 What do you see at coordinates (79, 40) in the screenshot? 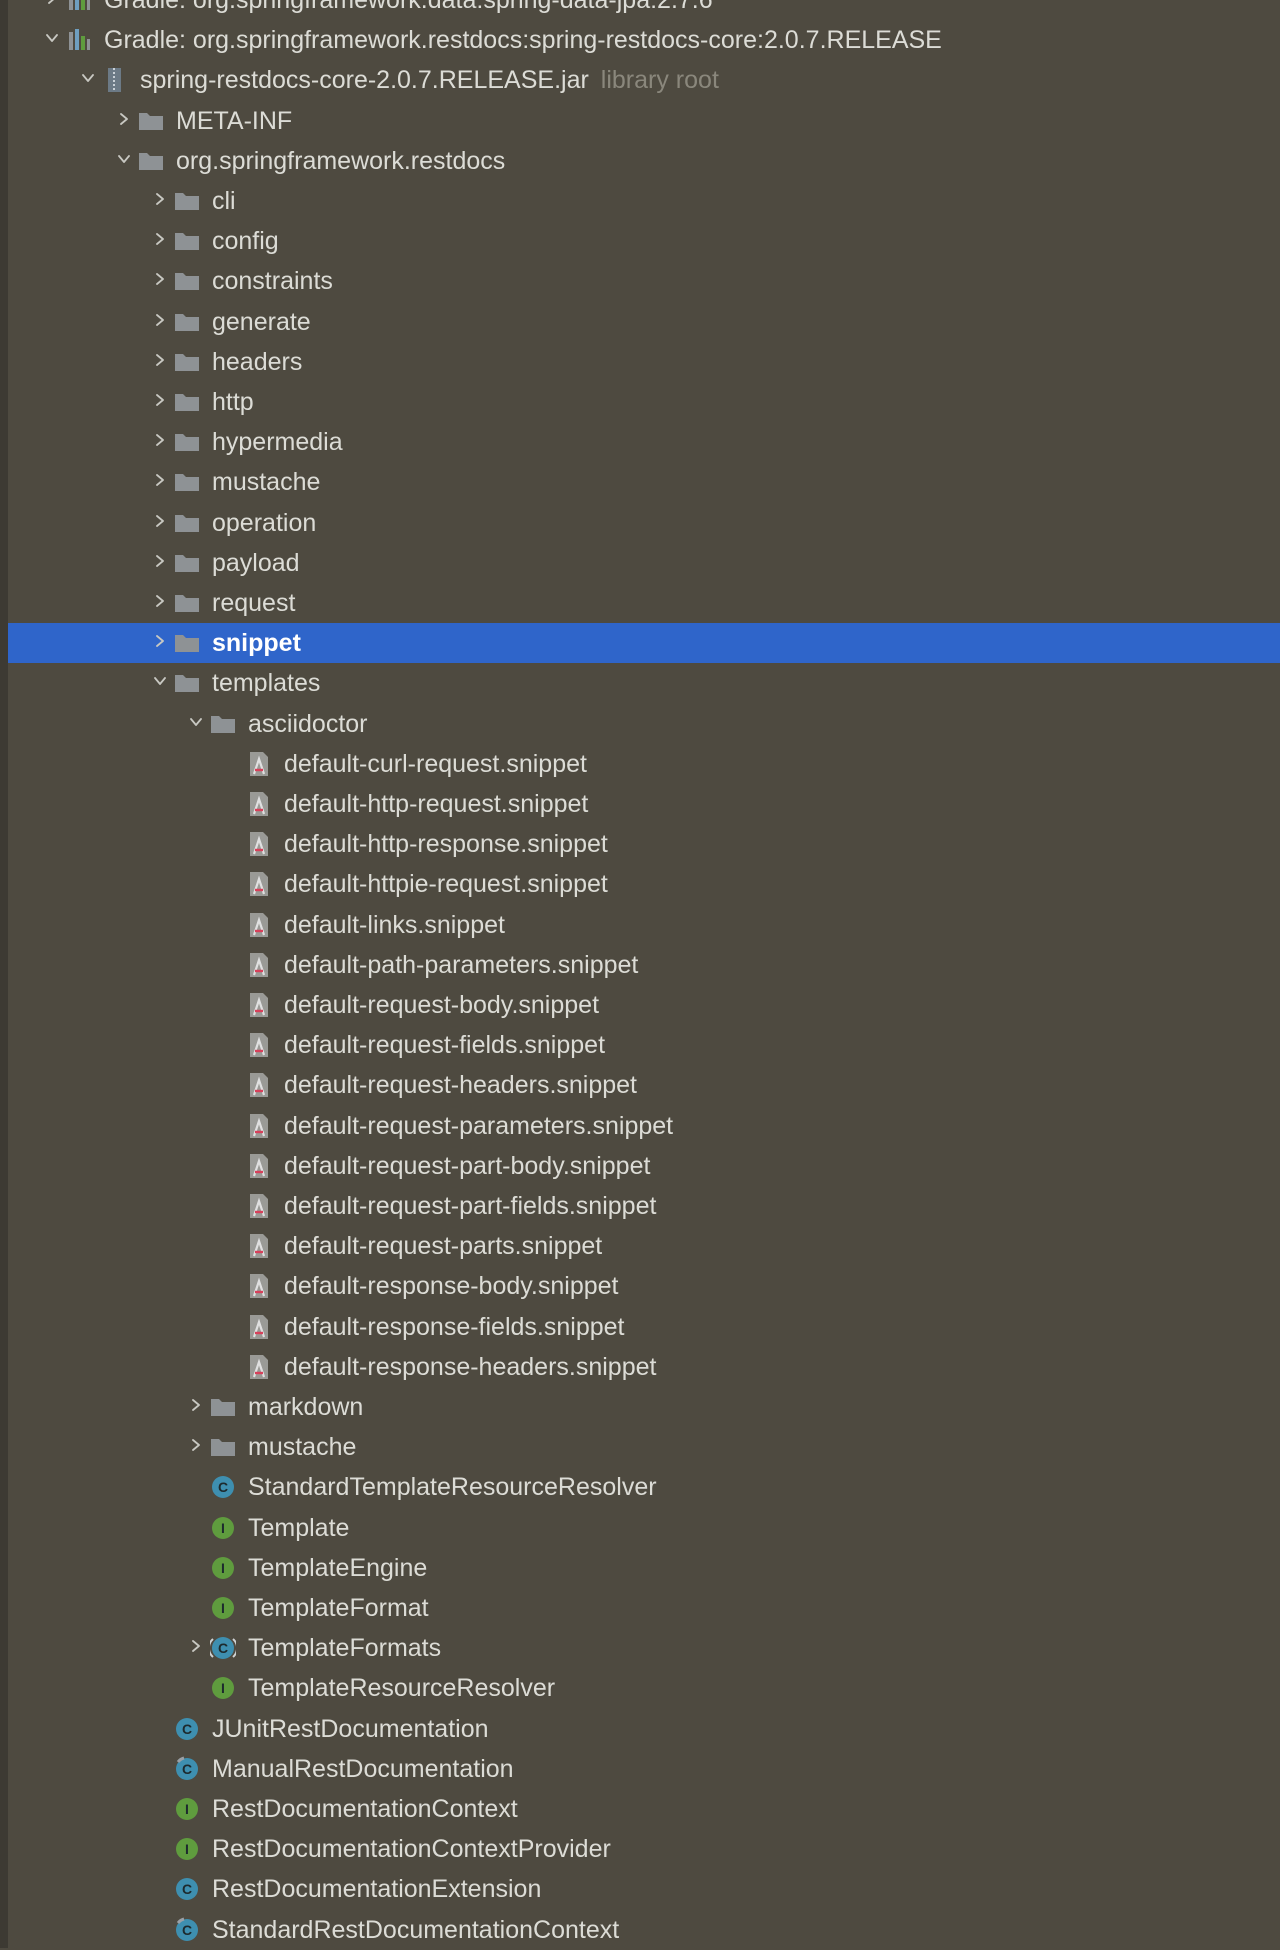
I see `gradle-library-icon` at bounding box center [79, 40].